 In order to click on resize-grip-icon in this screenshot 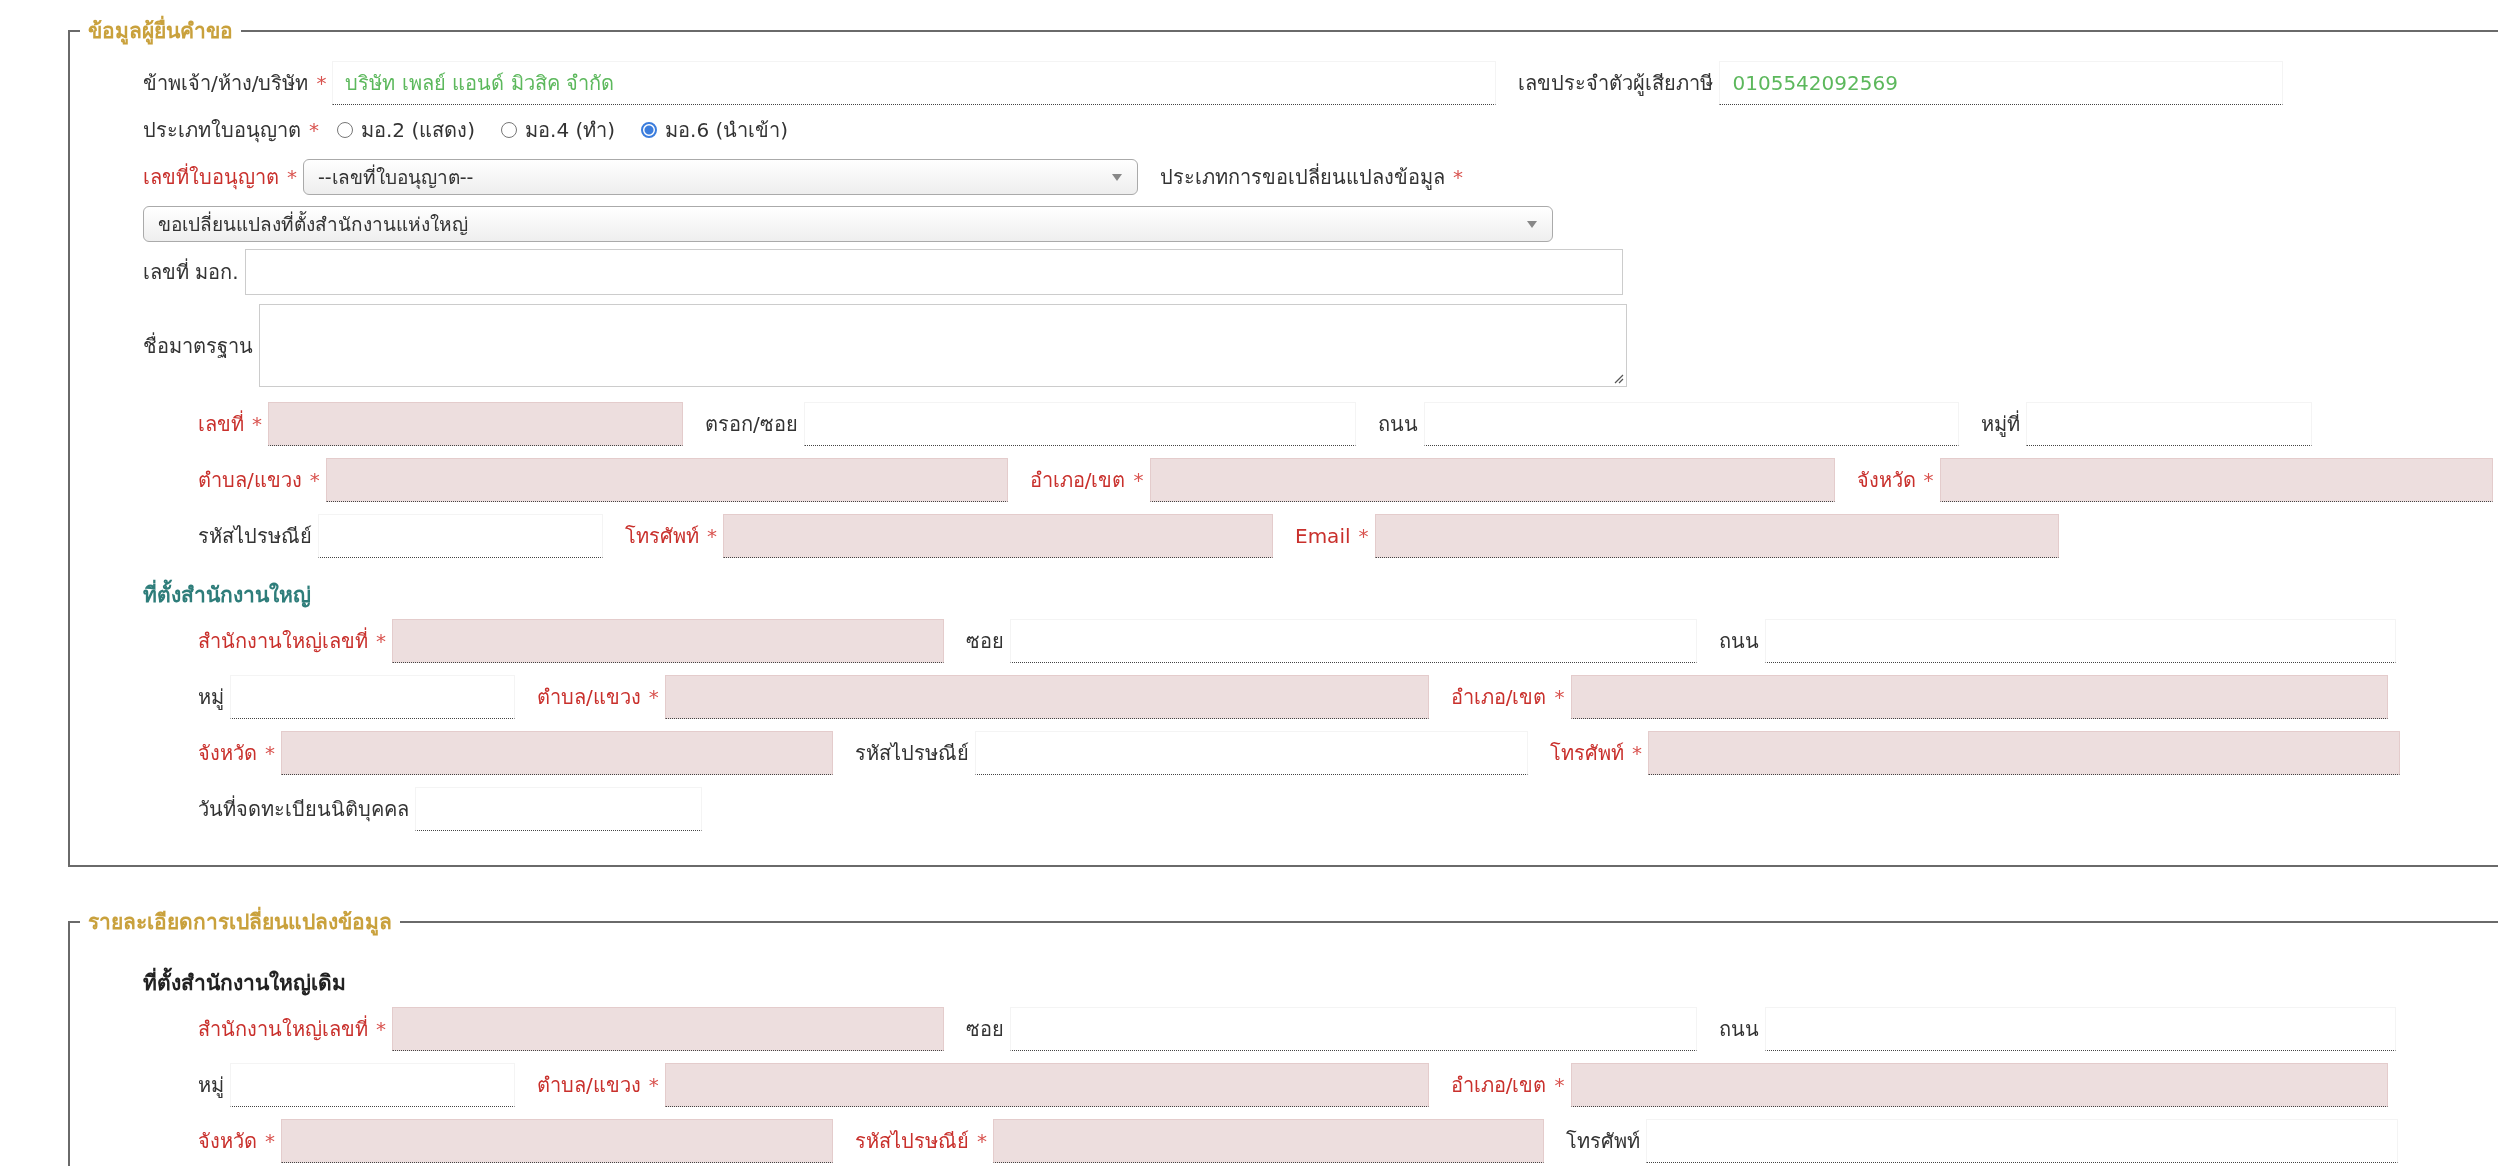, I will do `click(1618, 378)`.